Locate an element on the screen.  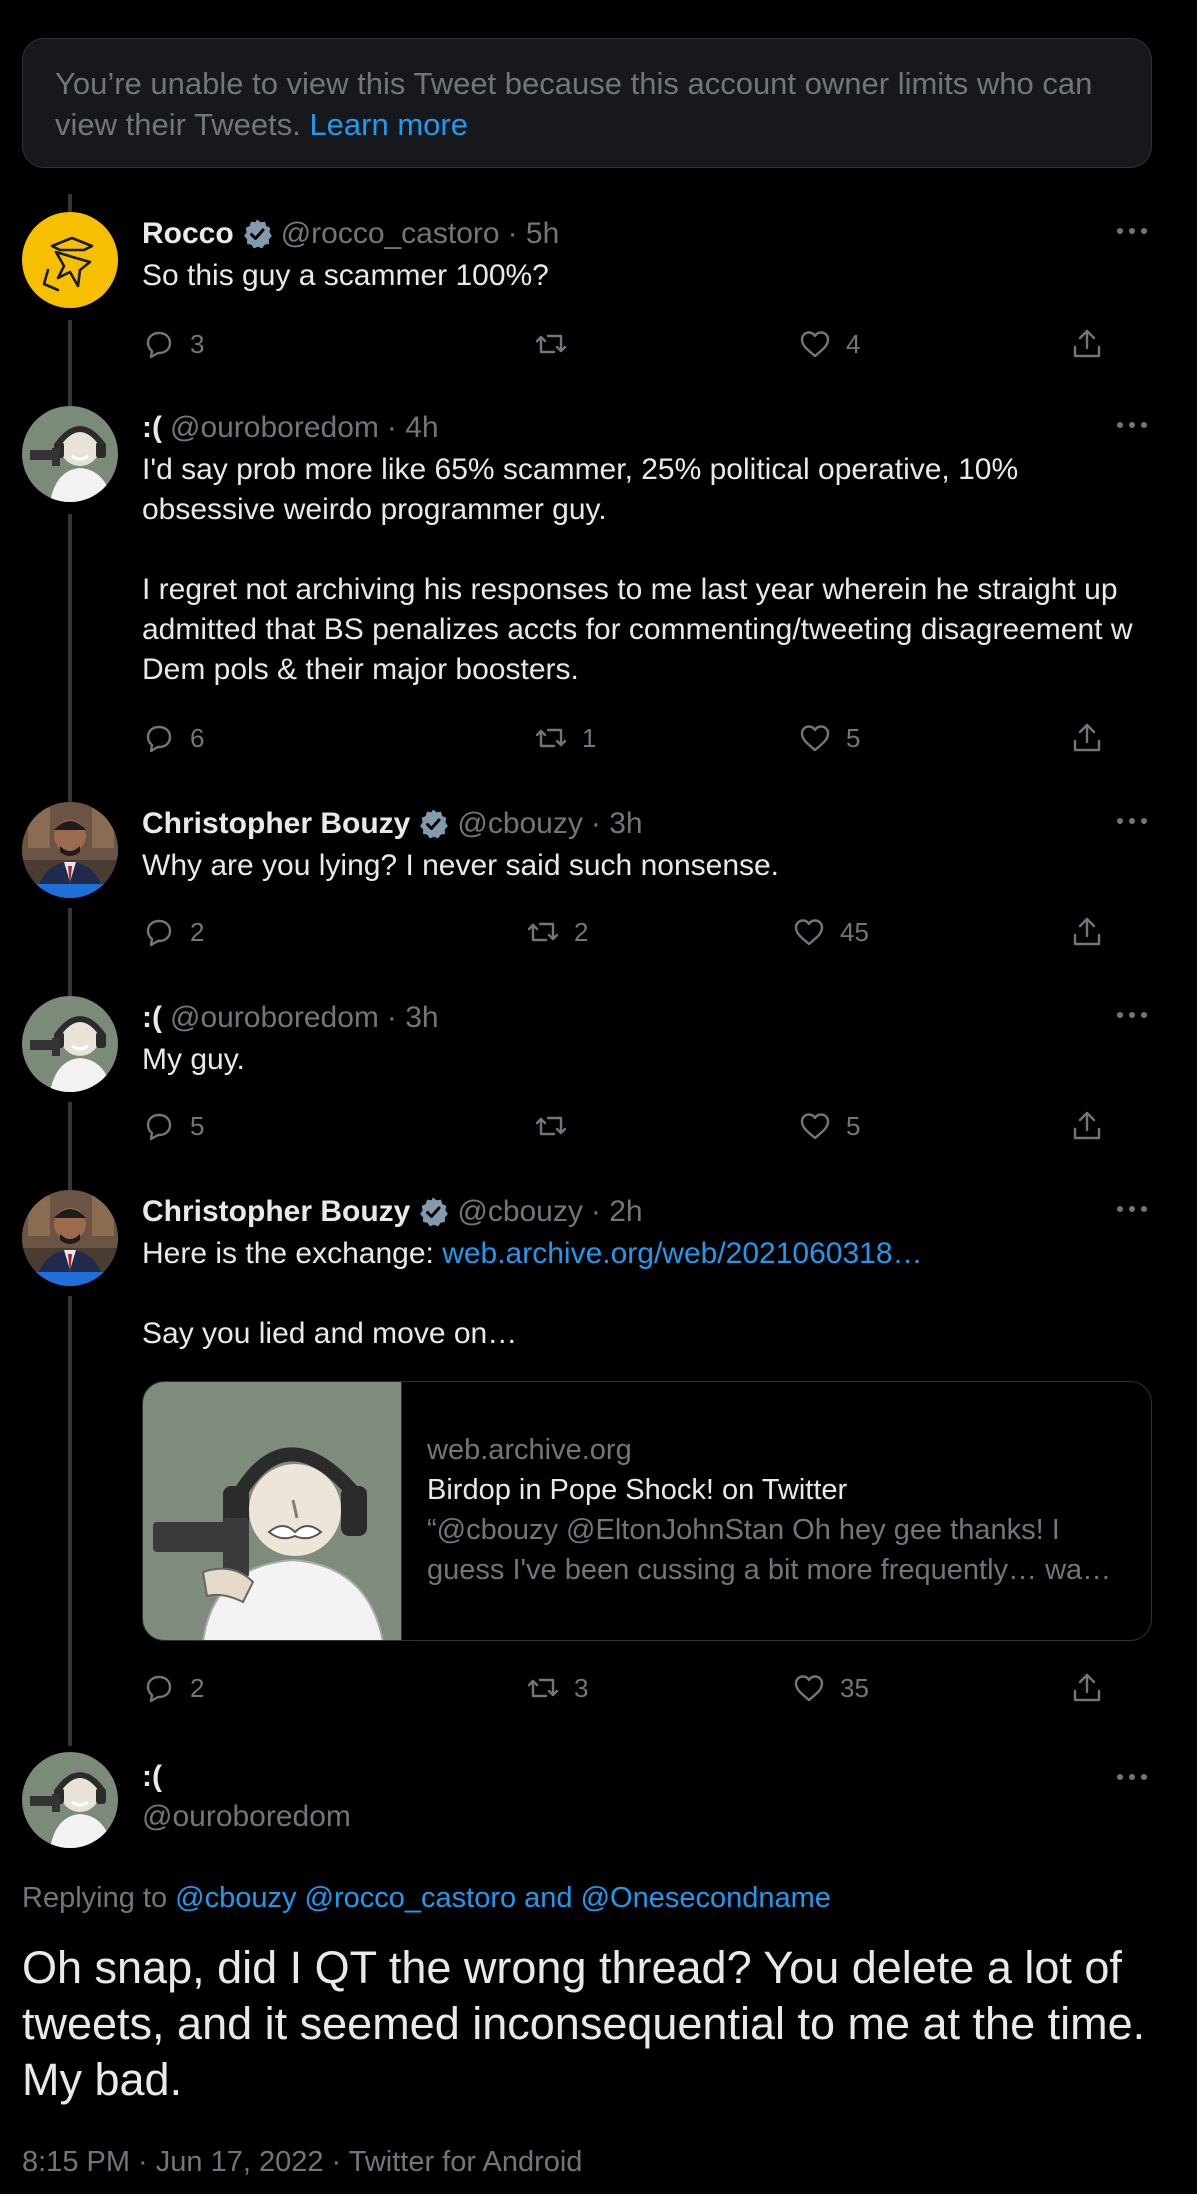
reply-button: 3 is located at coordinates (173, 344).